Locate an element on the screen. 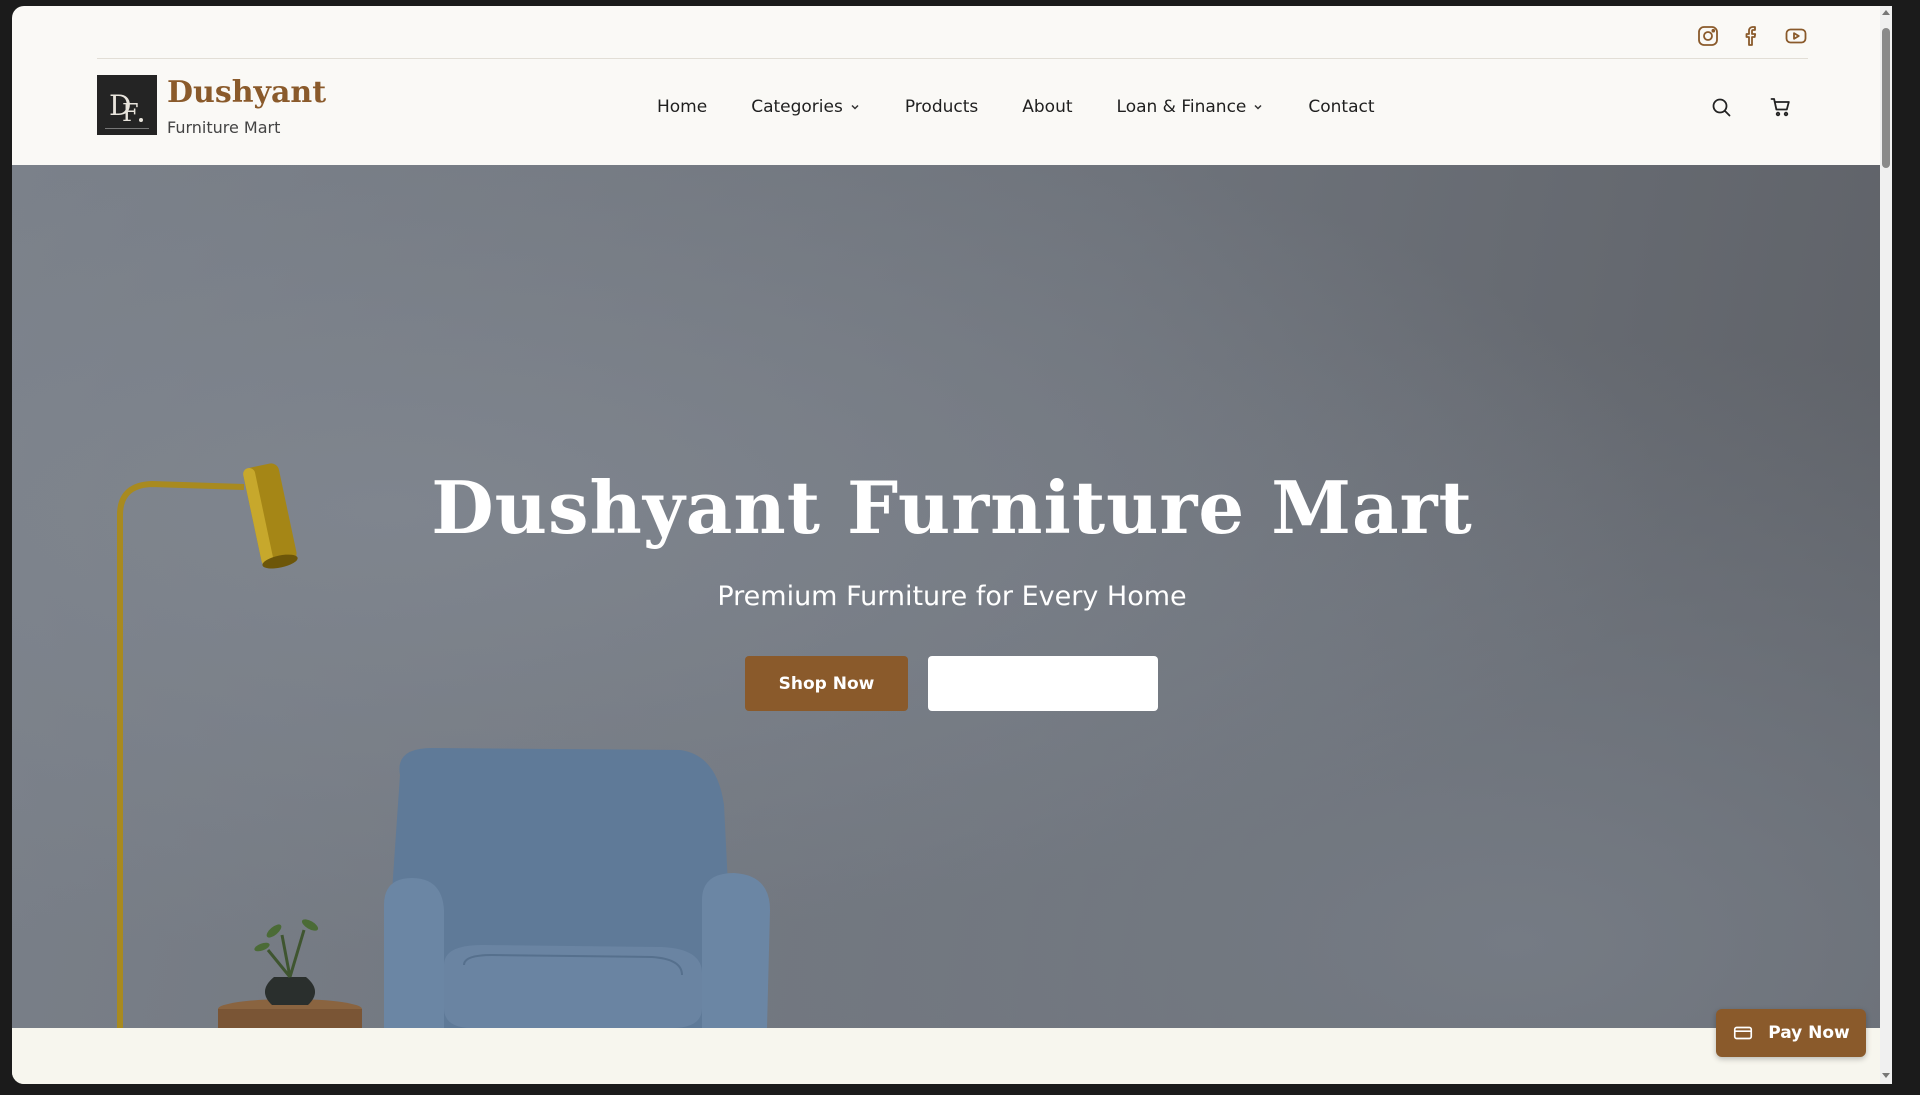 The width and height of the screenshot is (1920, 1095). nav-loan-finance: Loan & Finance is located at coordinates (1191, 107).